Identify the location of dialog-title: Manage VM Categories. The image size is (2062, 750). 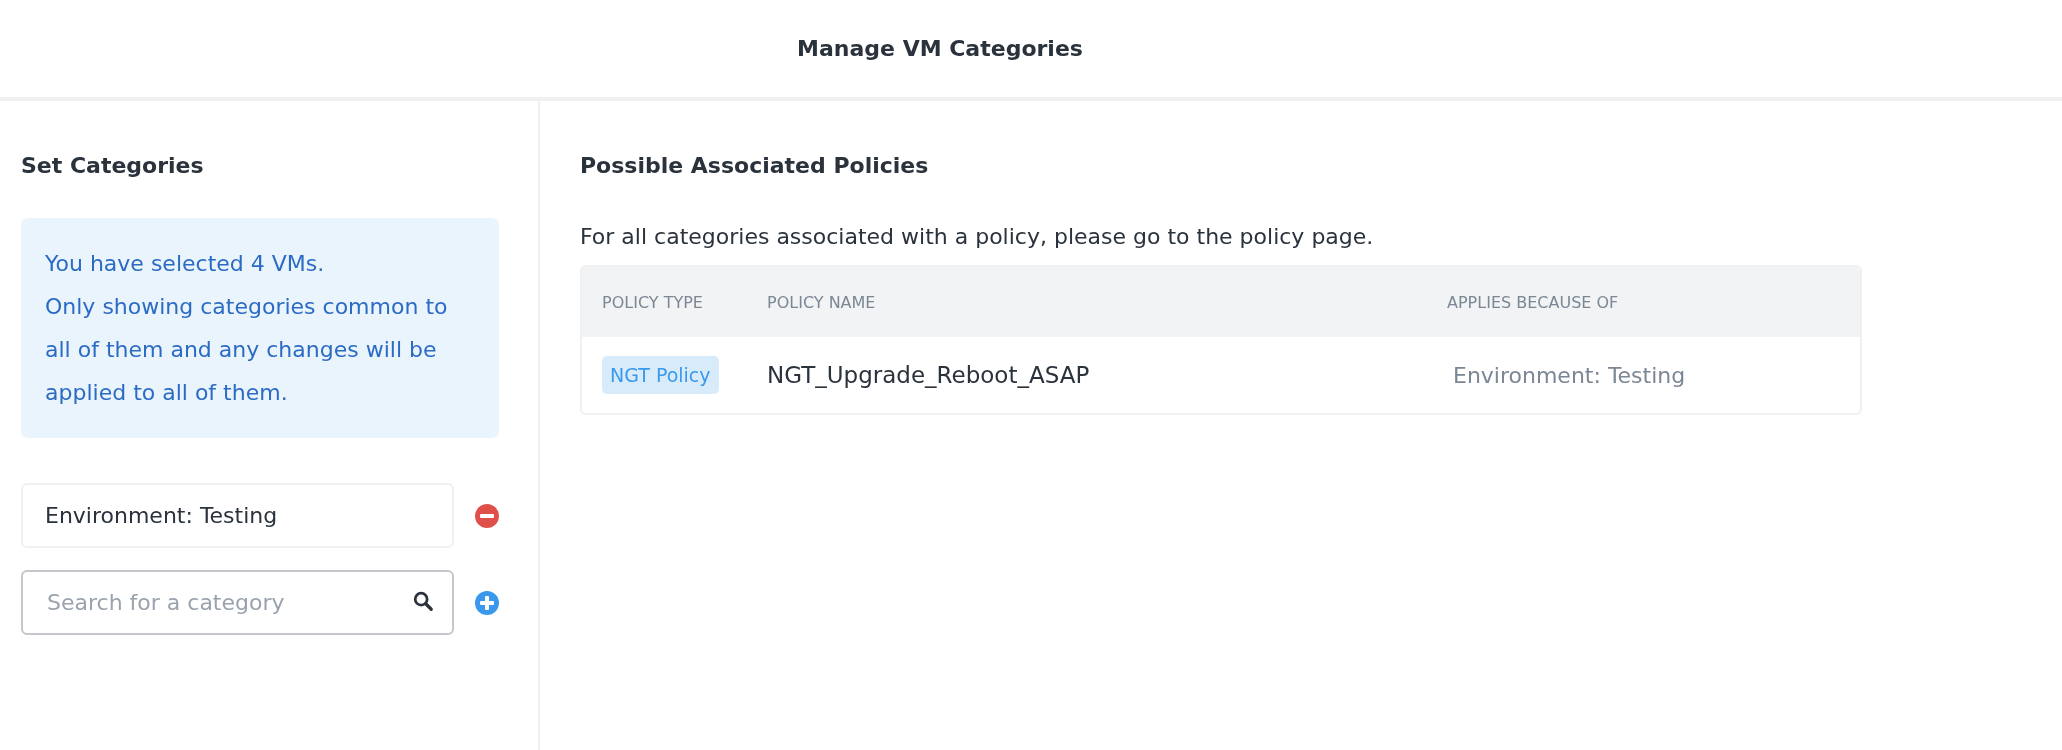
(940, 48).